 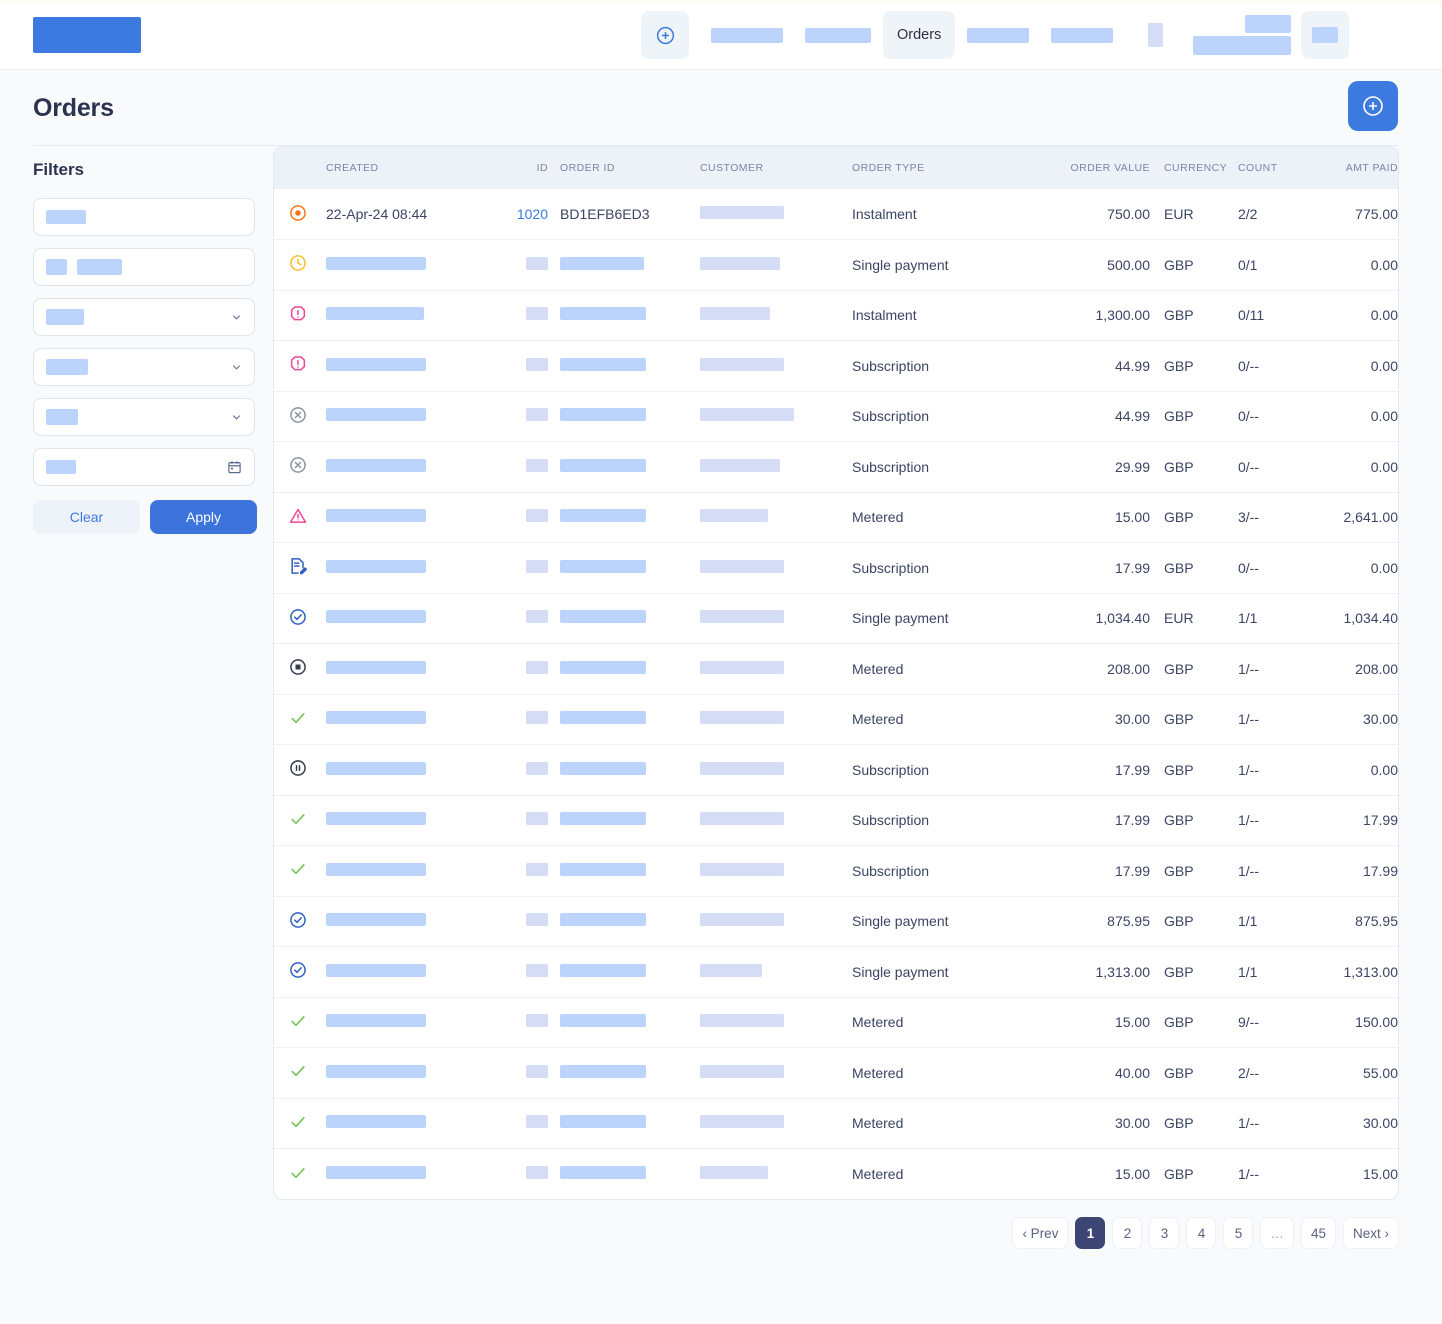 I want to click on table-row: Subscription 17.99 GBP 1/-- 0.00, so click(x=836, y=769).